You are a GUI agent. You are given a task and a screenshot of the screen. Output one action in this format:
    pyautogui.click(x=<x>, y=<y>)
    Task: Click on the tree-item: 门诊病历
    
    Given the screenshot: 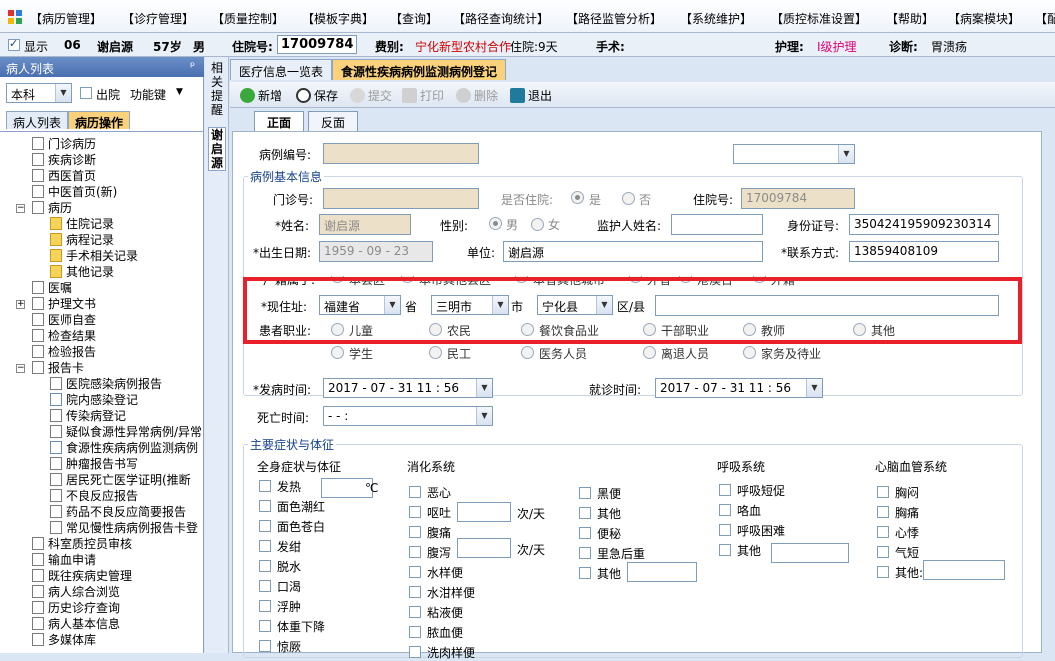 What is the action you would take?
    pyautogui.click(x=64, y=144)
    